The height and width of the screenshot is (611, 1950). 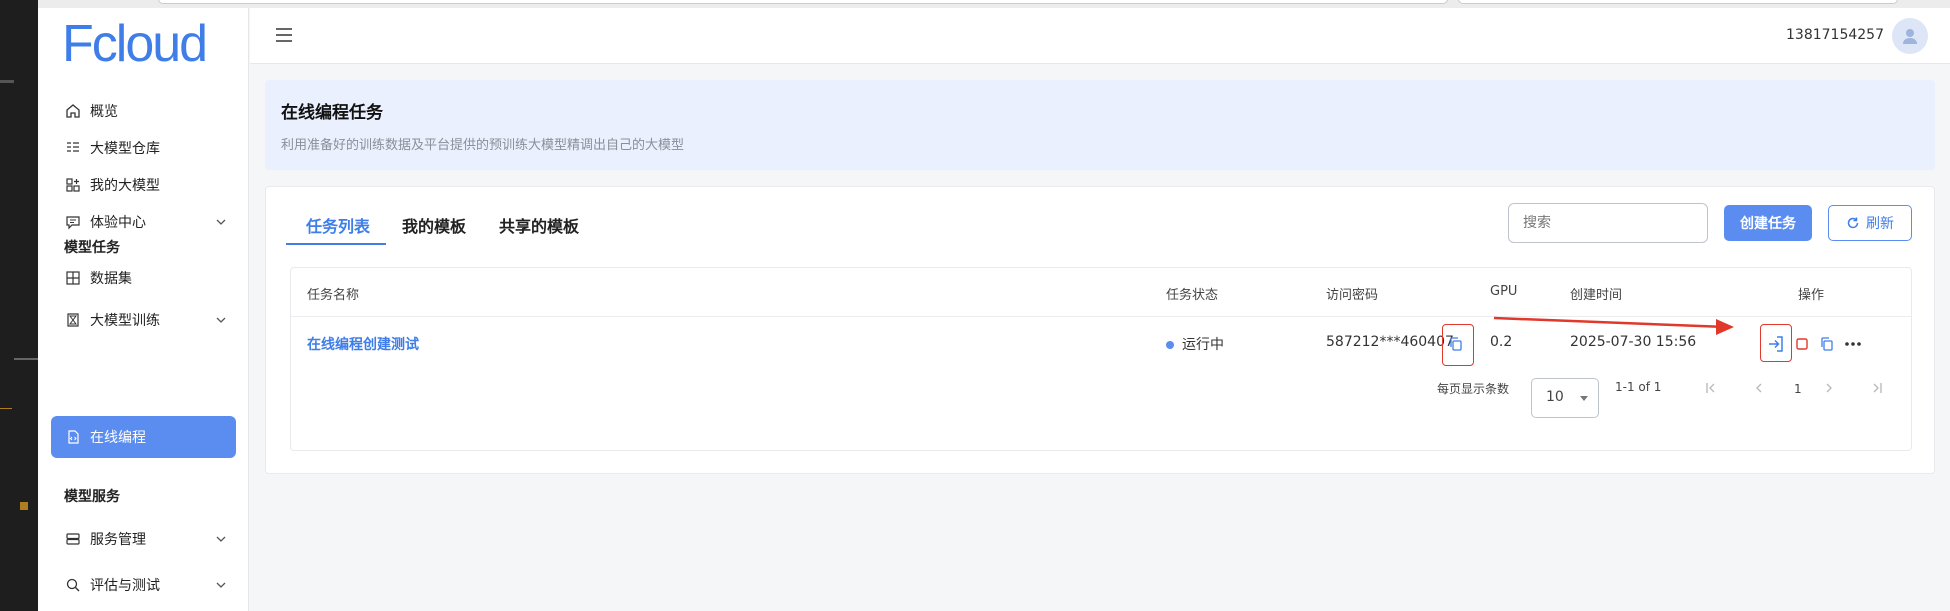 What do you see at coordinates (1638, 387) in the screenshot?
I see `page-range: 1-1 of 1` at bounding box center [1638, 387].